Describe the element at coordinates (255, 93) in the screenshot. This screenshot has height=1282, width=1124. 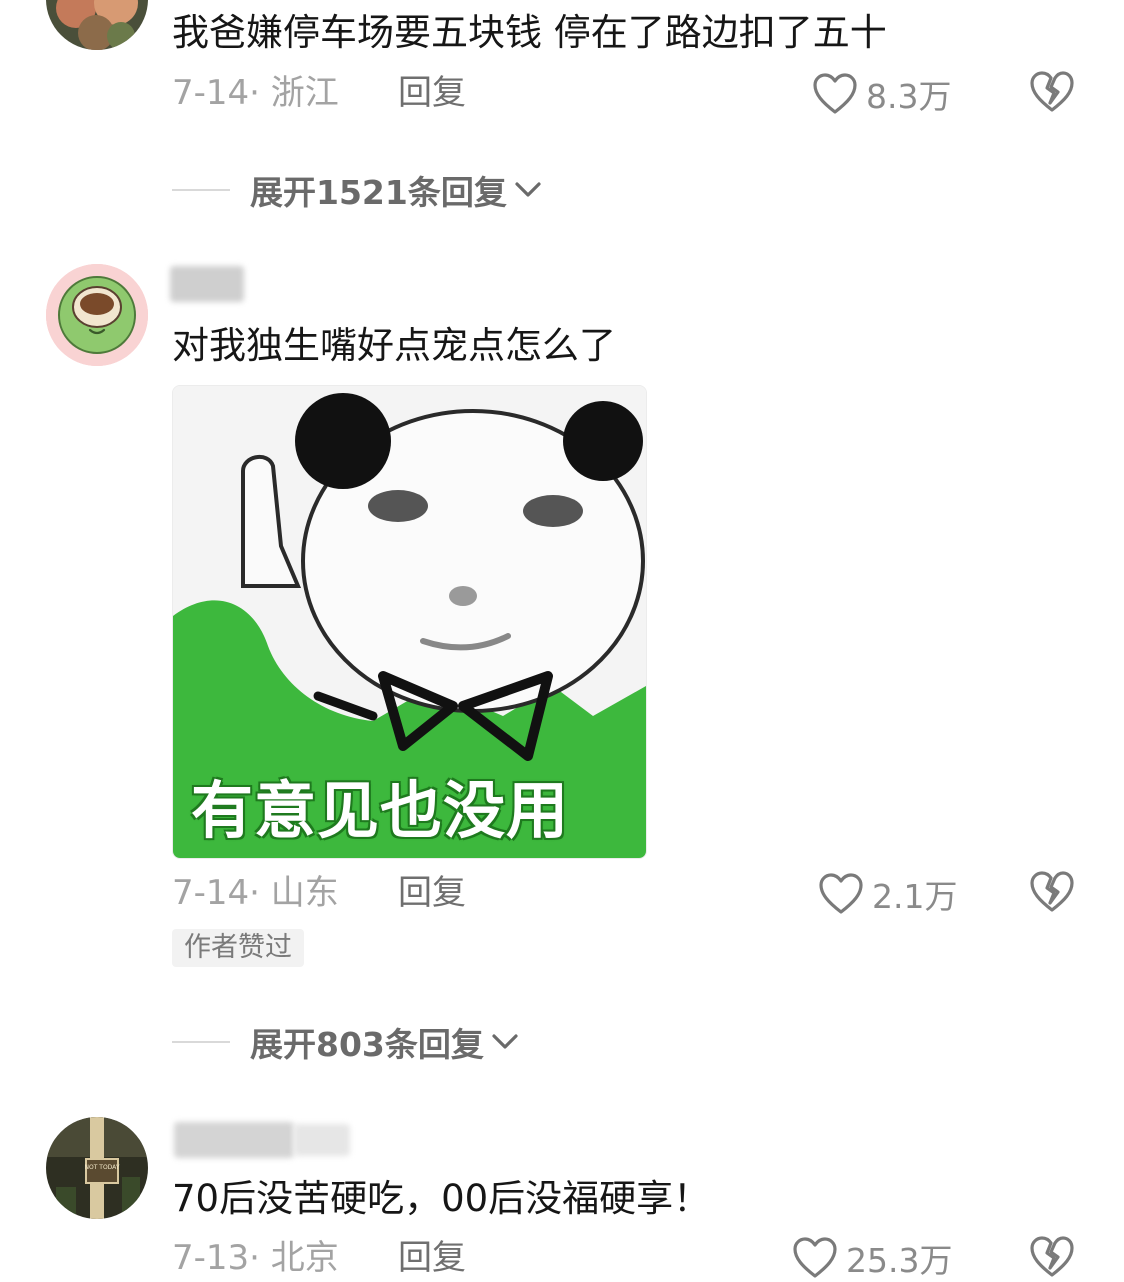
I see `comment-date-location: 7-14· 浙江` at that location.